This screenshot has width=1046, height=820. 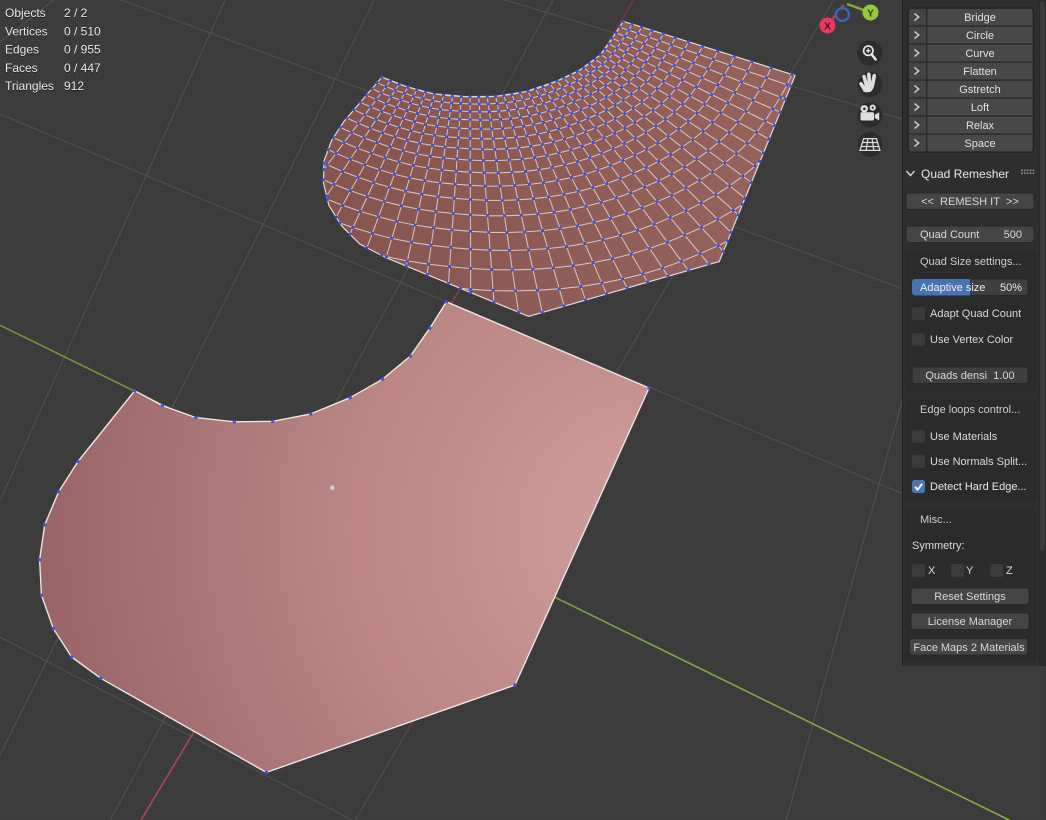 What do you see at coordinates (1013, 235) in the screenshot?
I see `svg-text: 500` at bounding box center [1013, 235].